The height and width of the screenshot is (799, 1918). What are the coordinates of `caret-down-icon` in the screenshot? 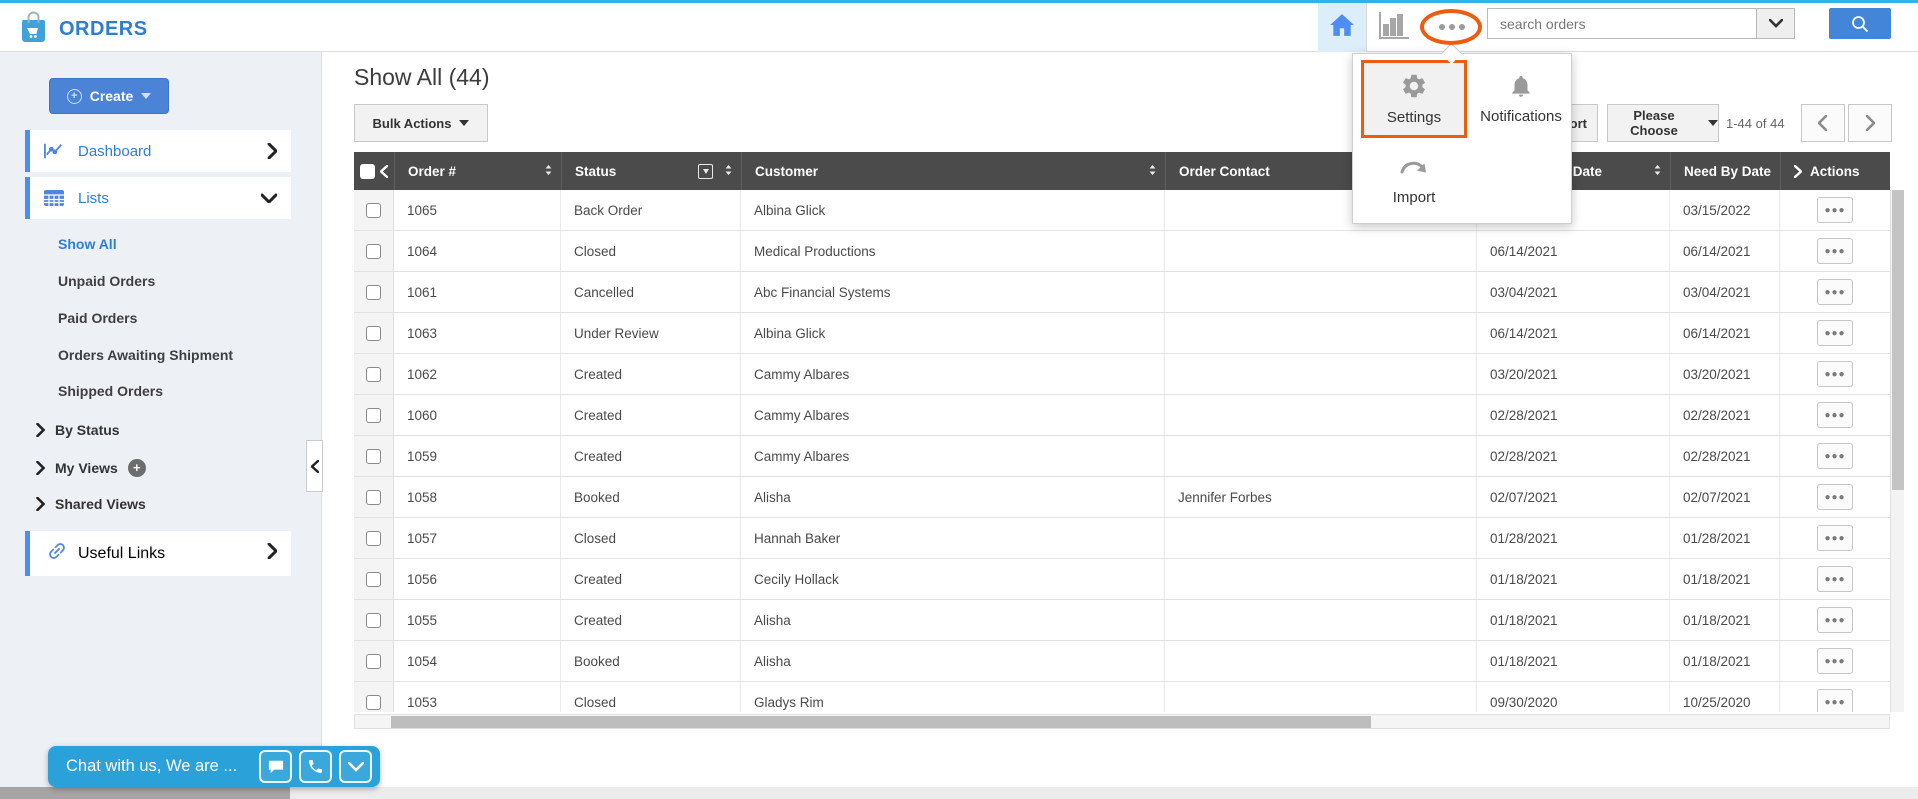 It's located at (1713, 123).